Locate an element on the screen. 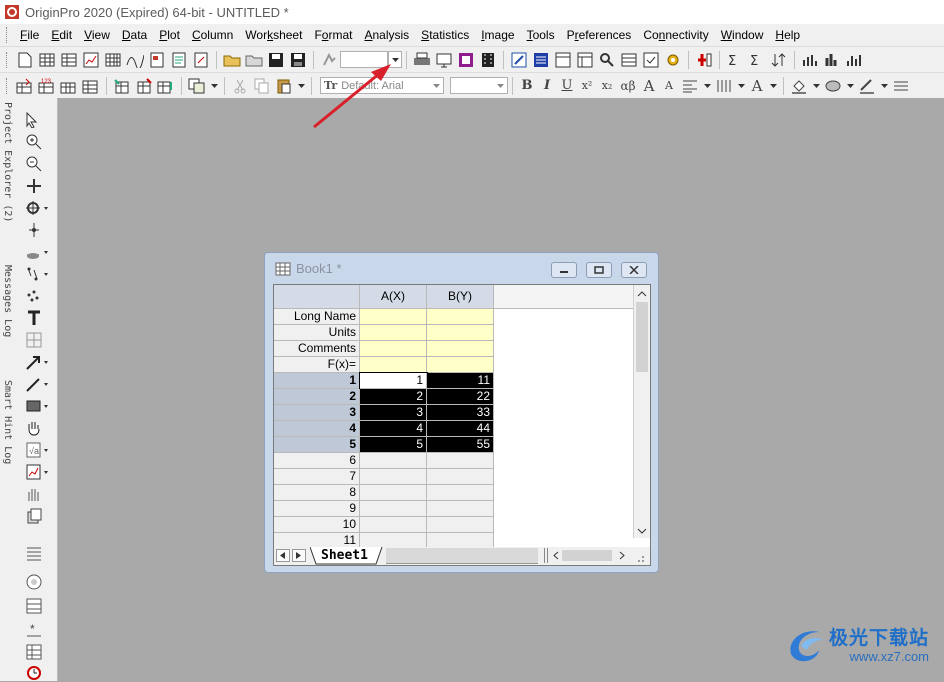  italic-button: I is located at coordinates (547, 85).